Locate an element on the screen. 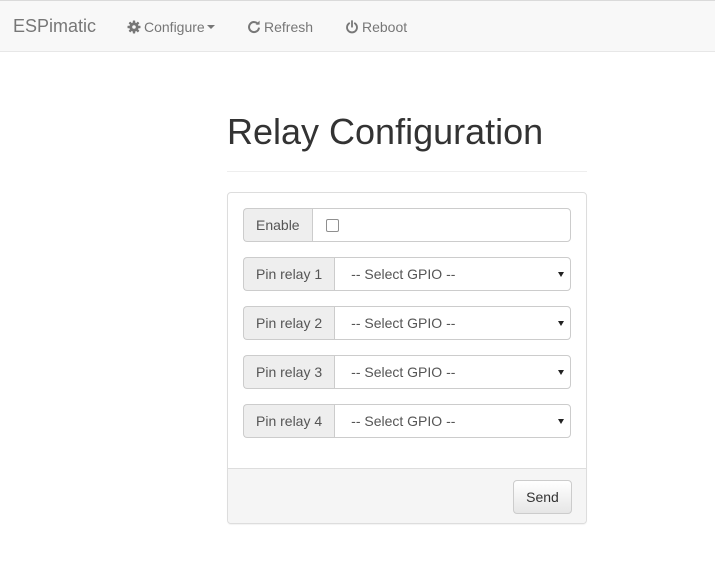 Image resolution: width=715 pixels, height=580 pixels. nav-configure-dropdown: Configure is located at coordinates (170, 27).